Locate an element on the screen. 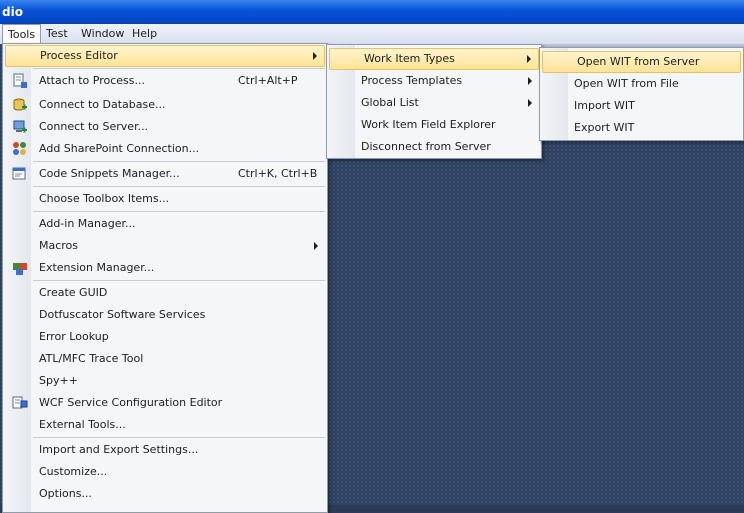  menu-item-wcf-service-config-editor: WCF Service Configuration Editor is located at coordinates (165, 403).